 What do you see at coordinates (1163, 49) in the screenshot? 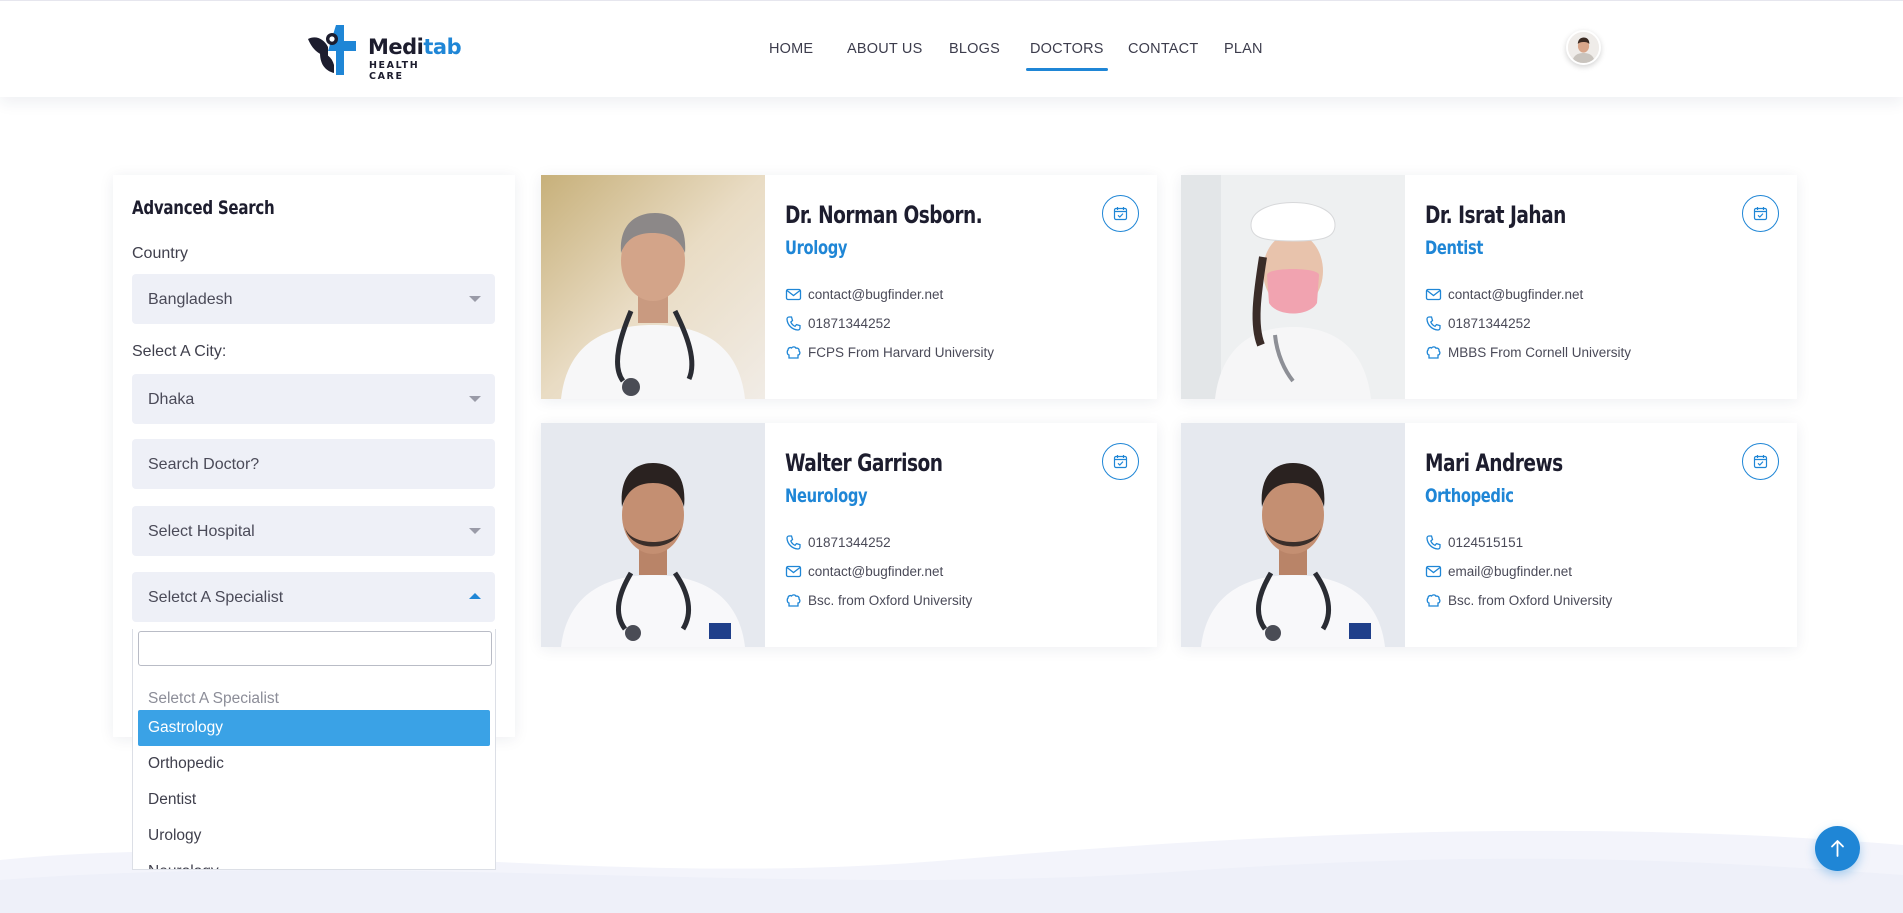
I see `nav-contact: CONTACT` at bounding box center [1163, 49].